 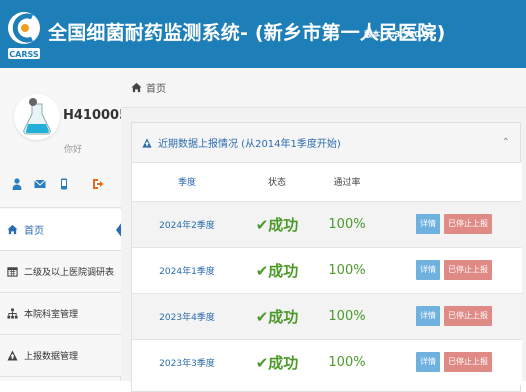 I want to click on column-header-rate: 通过率, so click(x=347, y=182).